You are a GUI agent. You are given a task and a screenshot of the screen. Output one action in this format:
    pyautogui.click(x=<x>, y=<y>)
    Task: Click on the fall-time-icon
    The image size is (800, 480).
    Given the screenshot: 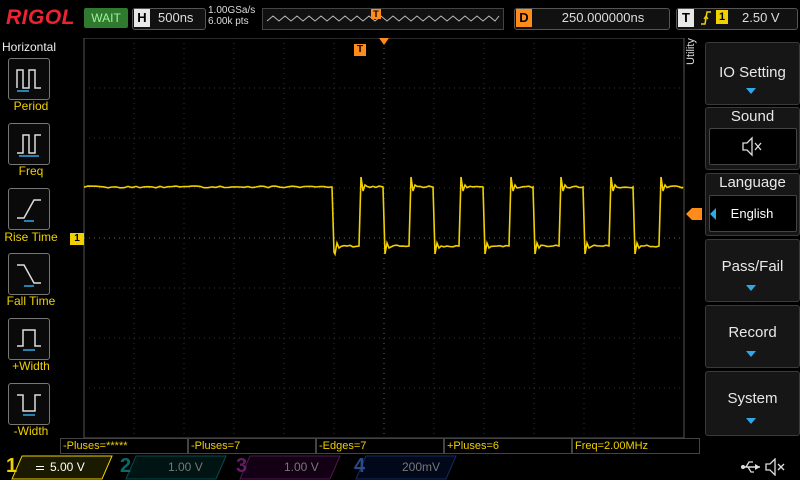 What is the action you would take?
    pyautogui.click(x=29, y=274)
    